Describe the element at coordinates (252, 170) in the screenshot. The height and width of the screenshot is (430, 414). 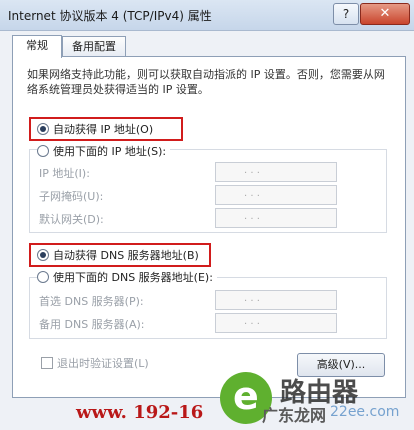
I see `ip-dots: . . .` at that location.